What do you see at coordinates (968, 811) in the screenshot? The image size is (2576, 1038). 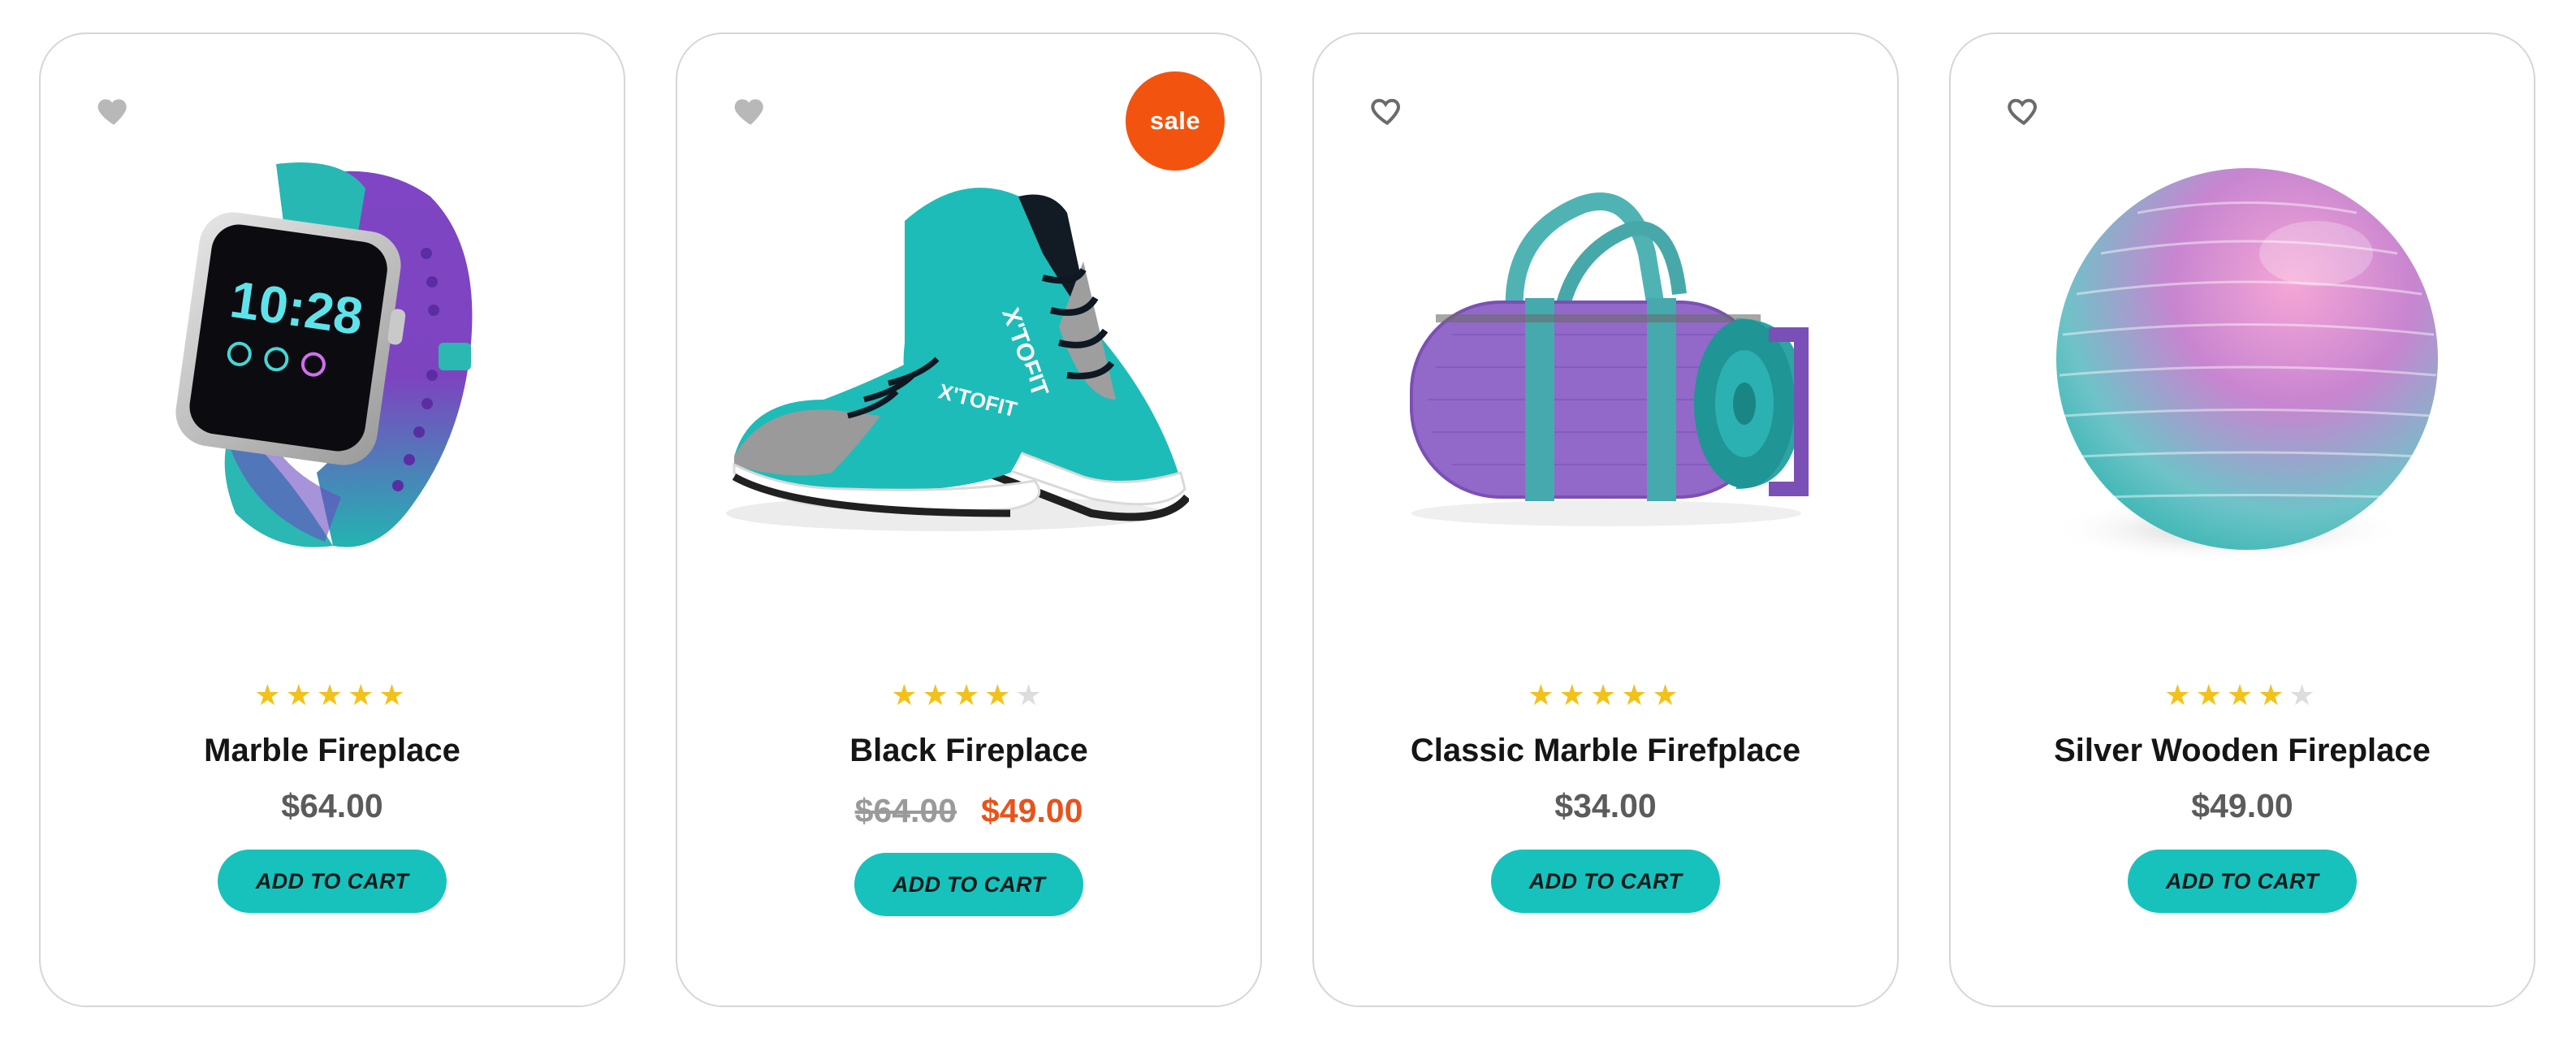 I see `product-price: $64.00 $49.00` at bounding box center [968, 811].